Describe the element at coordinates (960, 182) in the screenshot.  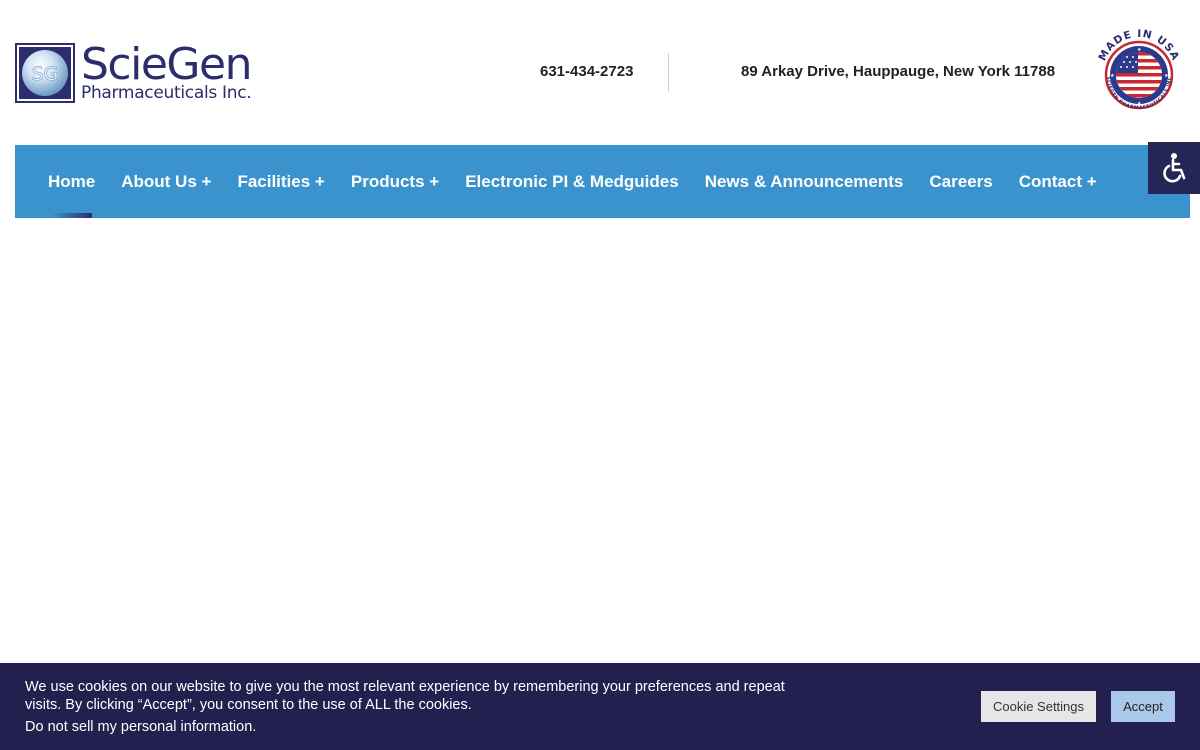
I see `nav-item-careers: Careers` at that location.